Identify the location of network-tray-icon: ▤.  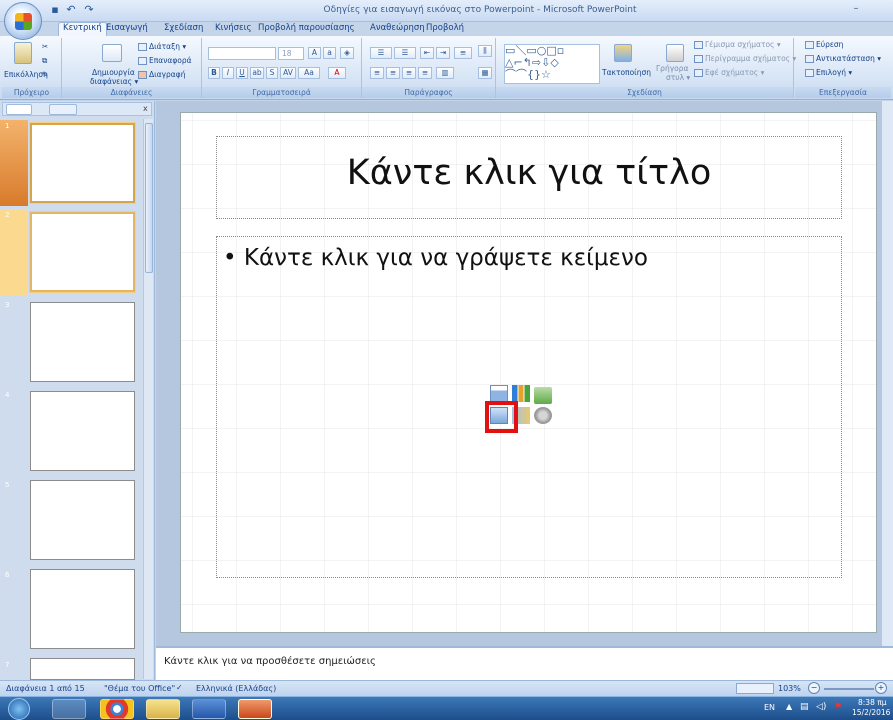
(804, 707).